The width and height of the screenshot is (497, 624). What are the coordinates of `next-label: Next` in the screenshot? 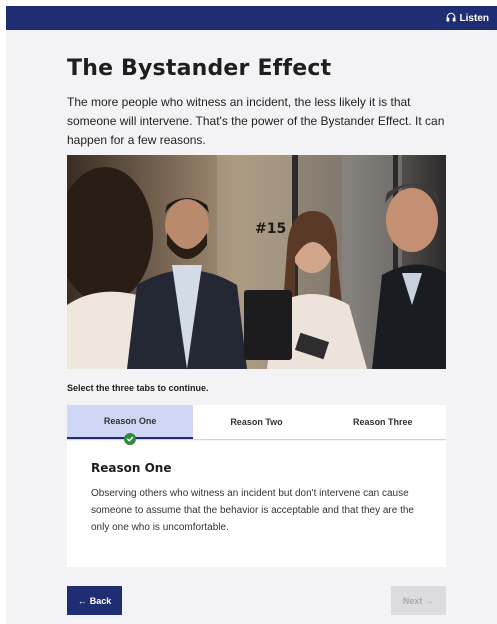 It's located at (412, 600).